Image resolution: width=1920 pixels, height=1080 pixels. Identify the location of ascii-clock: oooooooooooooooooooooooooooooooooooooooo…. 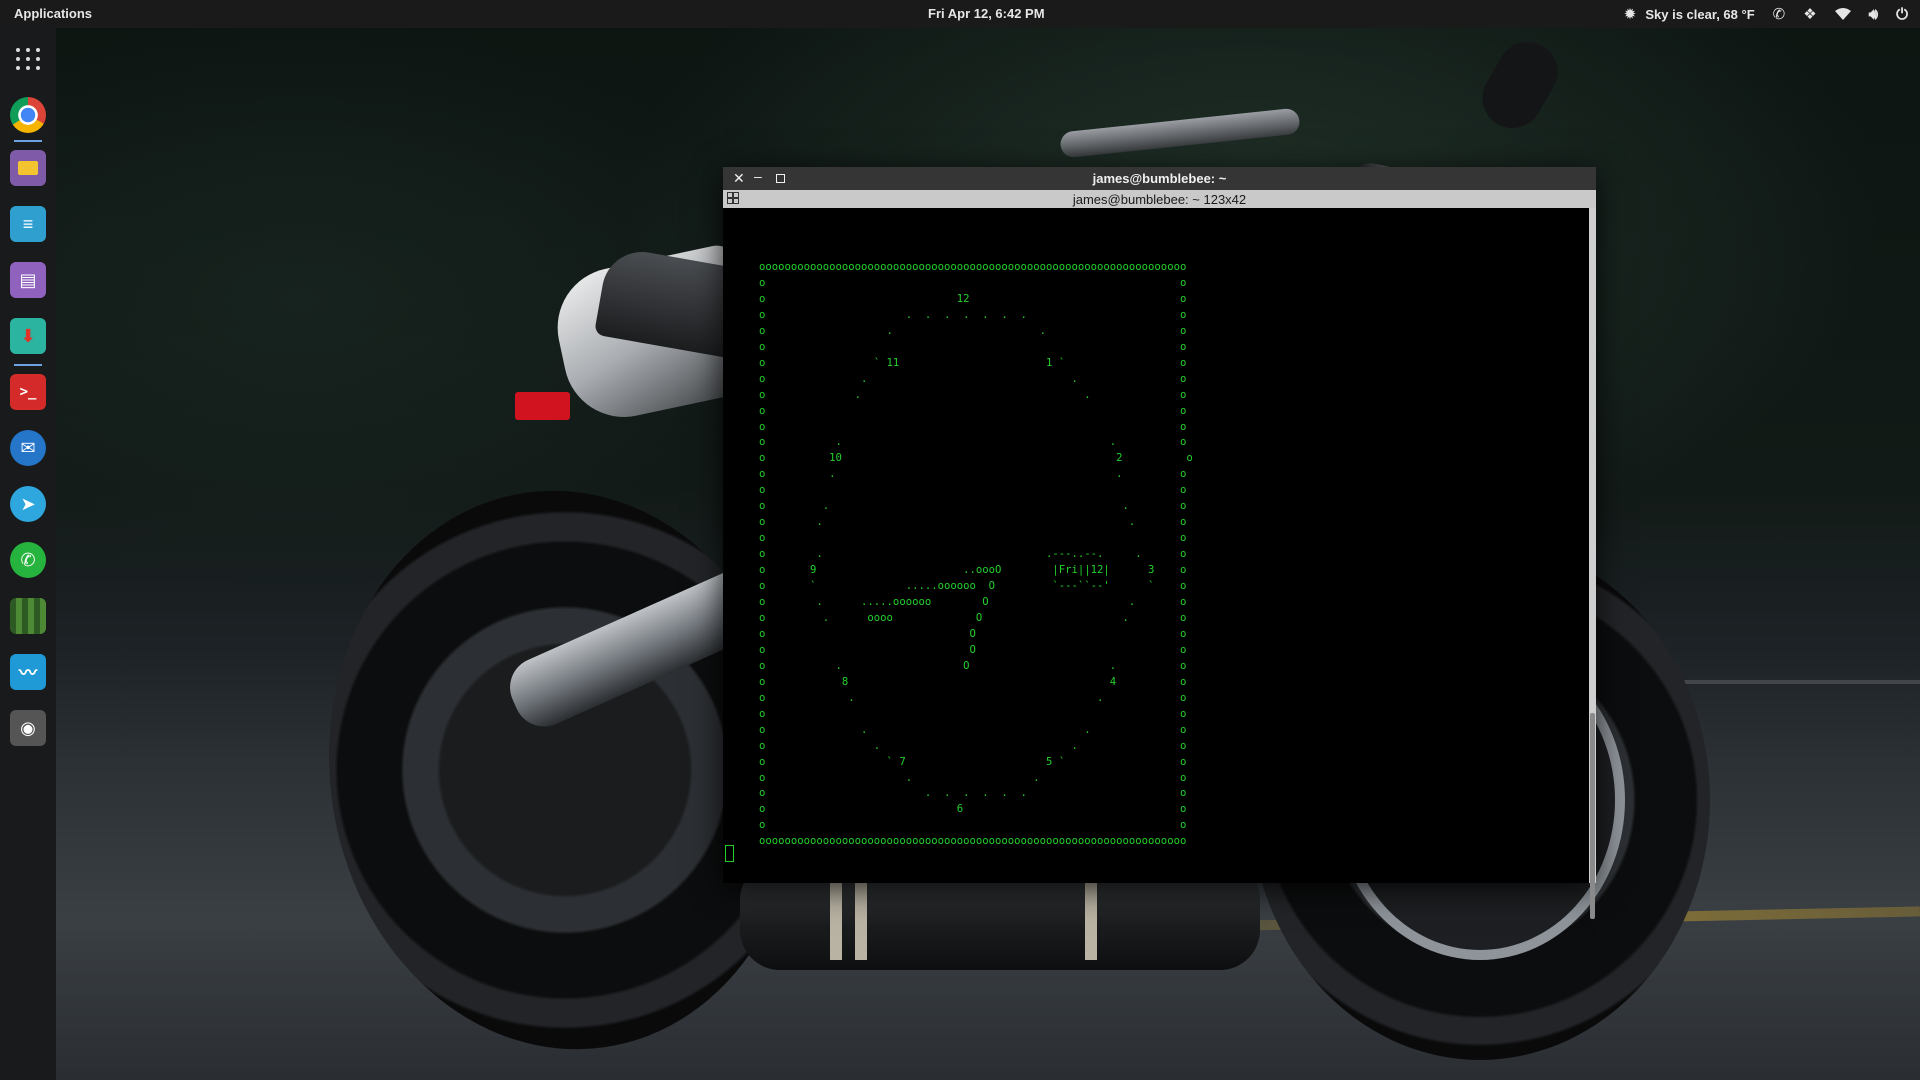
(976, 554).